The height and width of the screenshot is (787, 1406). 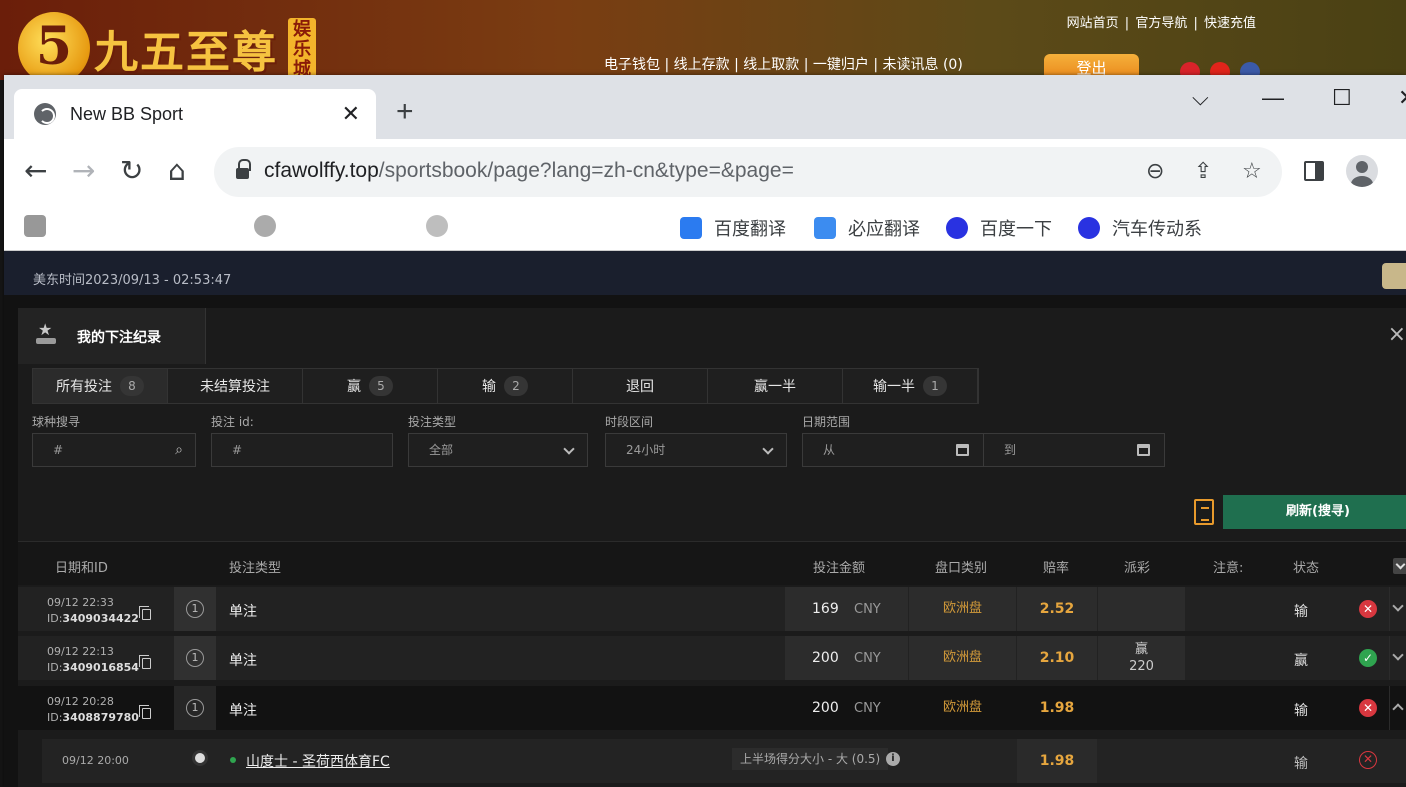 I want to click on e-wallet-link: 电子钱包, so click(x=632, y=65).